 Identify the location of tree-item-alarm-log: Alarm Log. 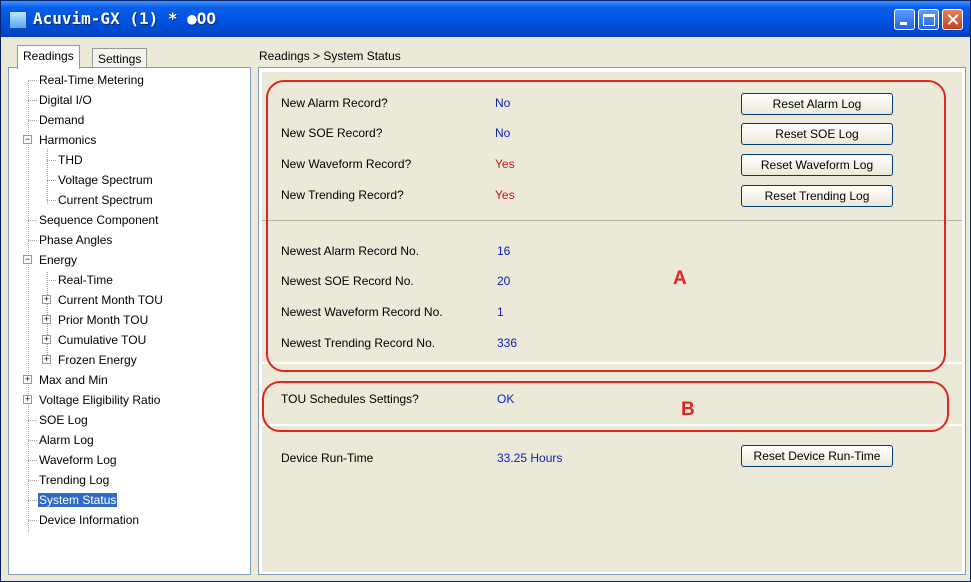
(61, 440).